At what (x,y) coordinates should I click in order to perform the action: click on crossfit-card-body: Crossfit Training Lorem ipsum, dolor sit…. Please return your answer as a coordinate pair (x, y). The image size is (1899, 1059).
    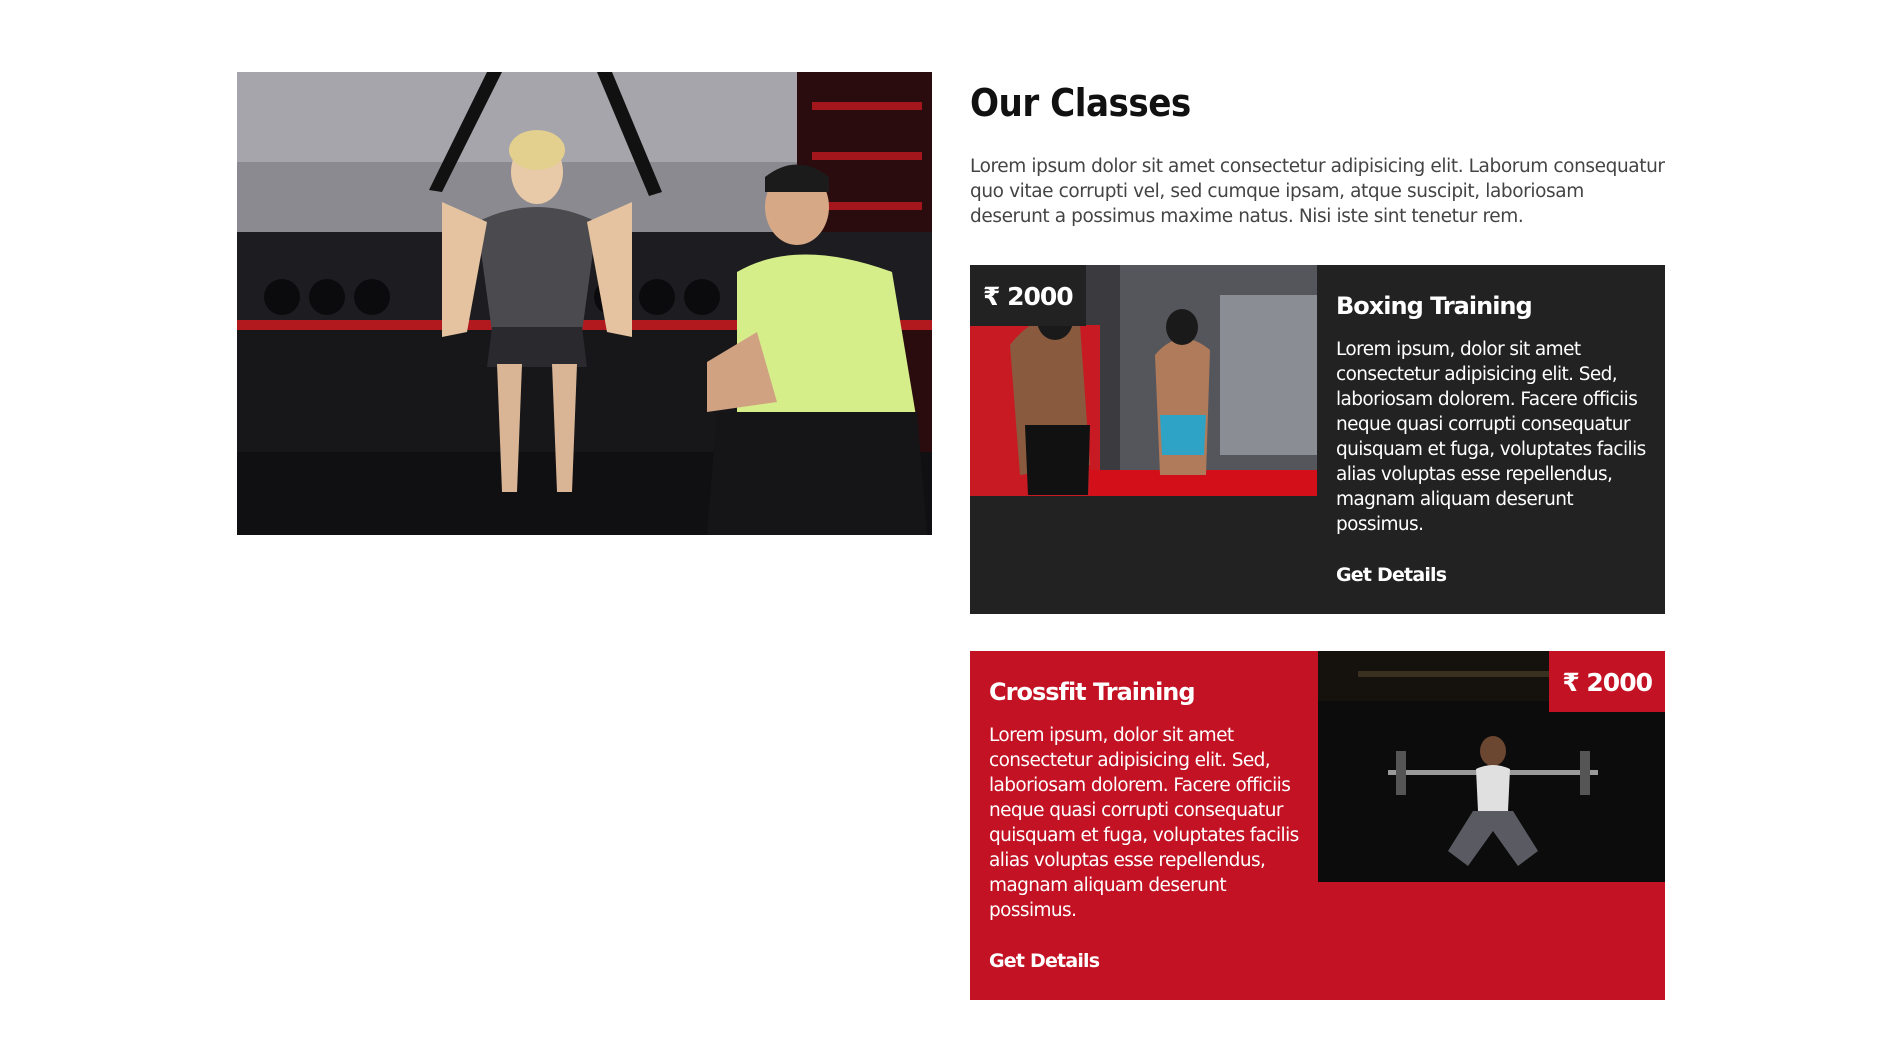
    Looking at the image, I should click on (1144, 825).